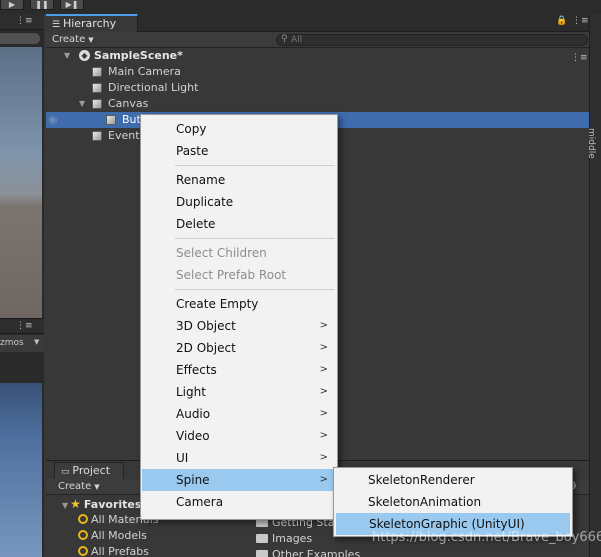  What do you see at coordinates (240, 480) in the screenshot?
I see `menu-item-spine: Spine >` at bounding box center [240, 480].